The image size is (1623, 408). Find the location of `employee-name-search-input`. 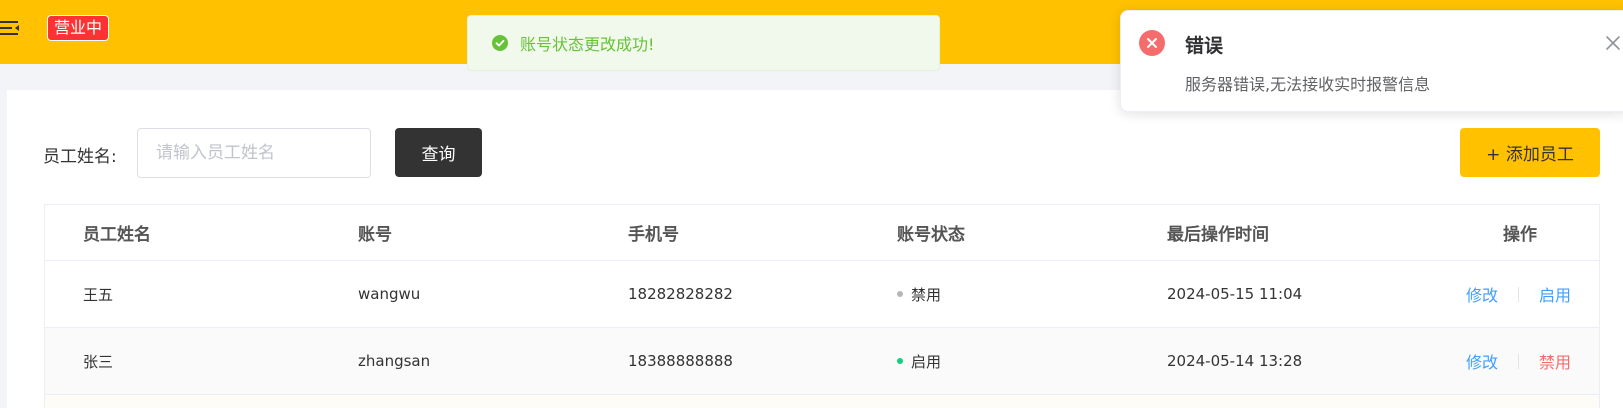

employee-name-search-input is located at coordinates (254, 153).